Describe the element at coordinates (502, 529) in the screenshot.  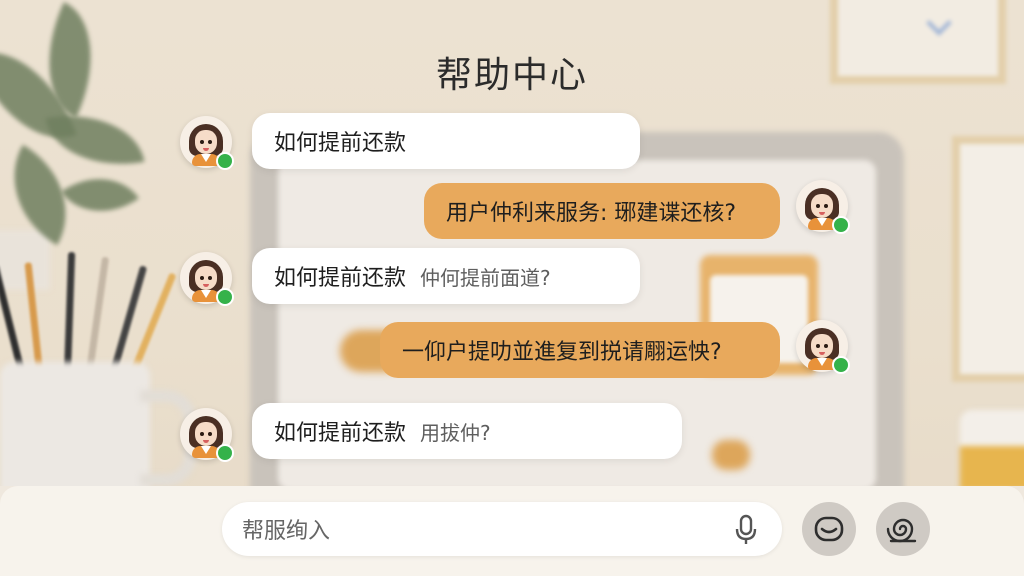
I see `message-input: 帮服绚入` at that location.